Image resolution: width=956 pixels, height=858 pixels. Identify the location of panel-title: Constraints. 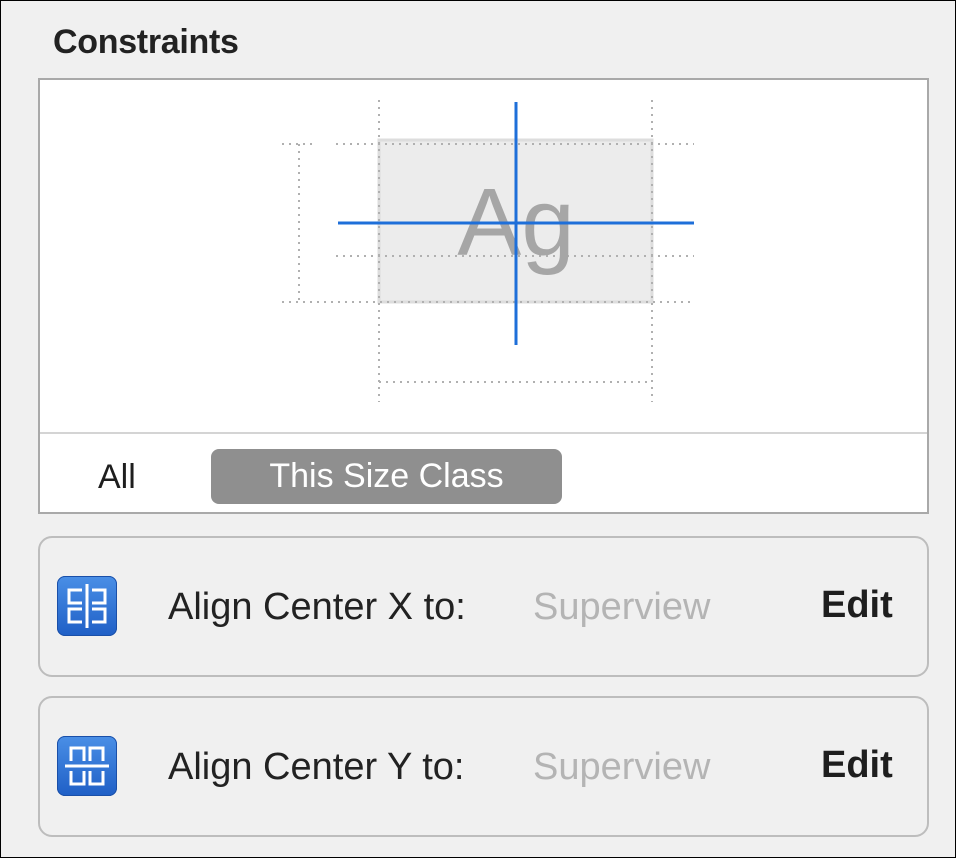
(146, 42).